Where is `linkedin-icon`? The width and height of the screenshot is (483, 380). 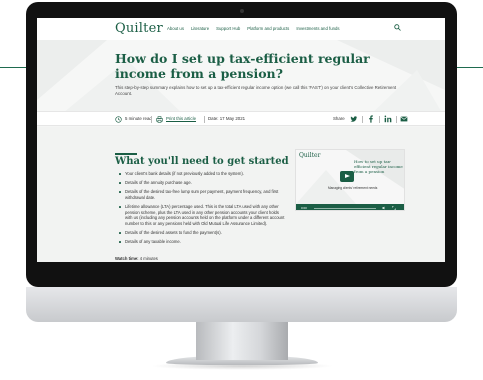 linkedin-icon is located at coordinates (388, 119).